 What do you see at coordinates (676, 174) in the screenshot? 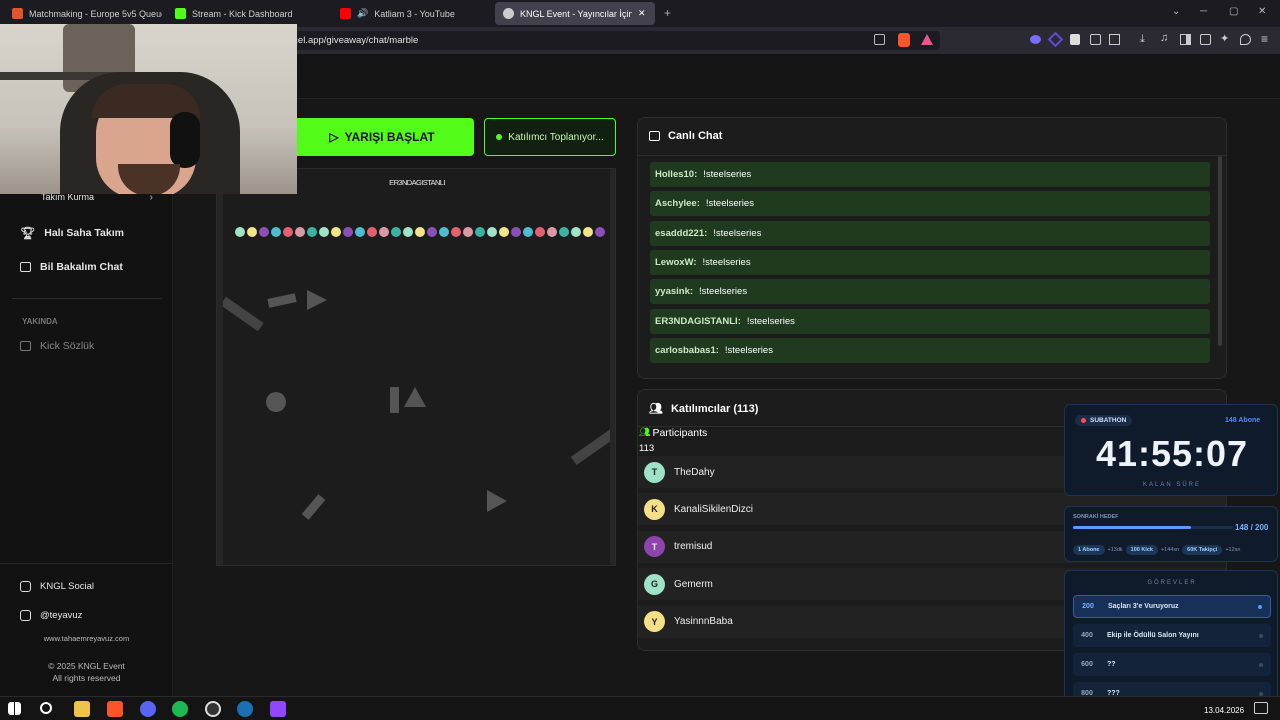
I see `chat-username: Holles10:` at bounding box center [676, 174].